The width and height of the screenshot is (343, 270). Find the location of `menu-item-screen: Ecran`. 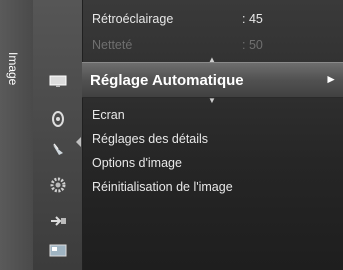

menu-item-screen: Ecran is located at coordinates (108, 118).